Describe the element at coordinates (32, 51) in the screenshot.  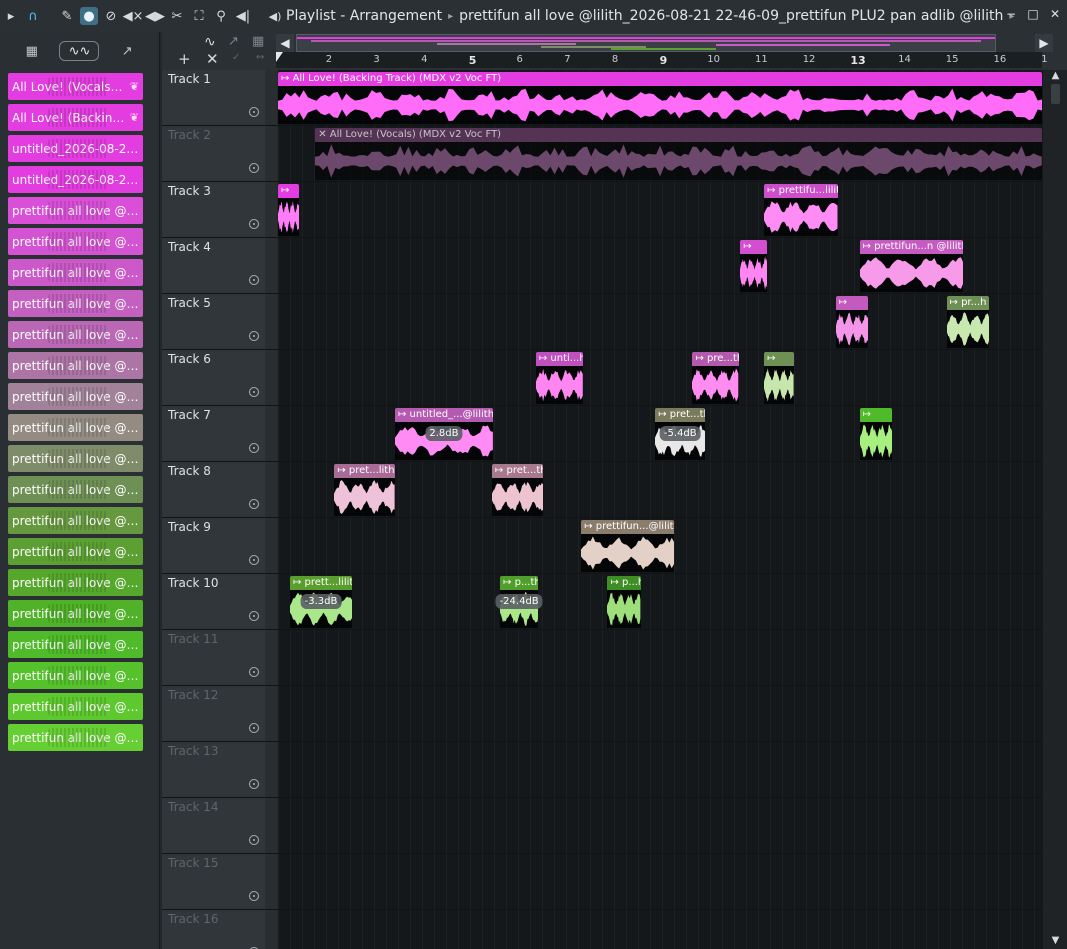
I see `piano-icon: ▦` at that location.